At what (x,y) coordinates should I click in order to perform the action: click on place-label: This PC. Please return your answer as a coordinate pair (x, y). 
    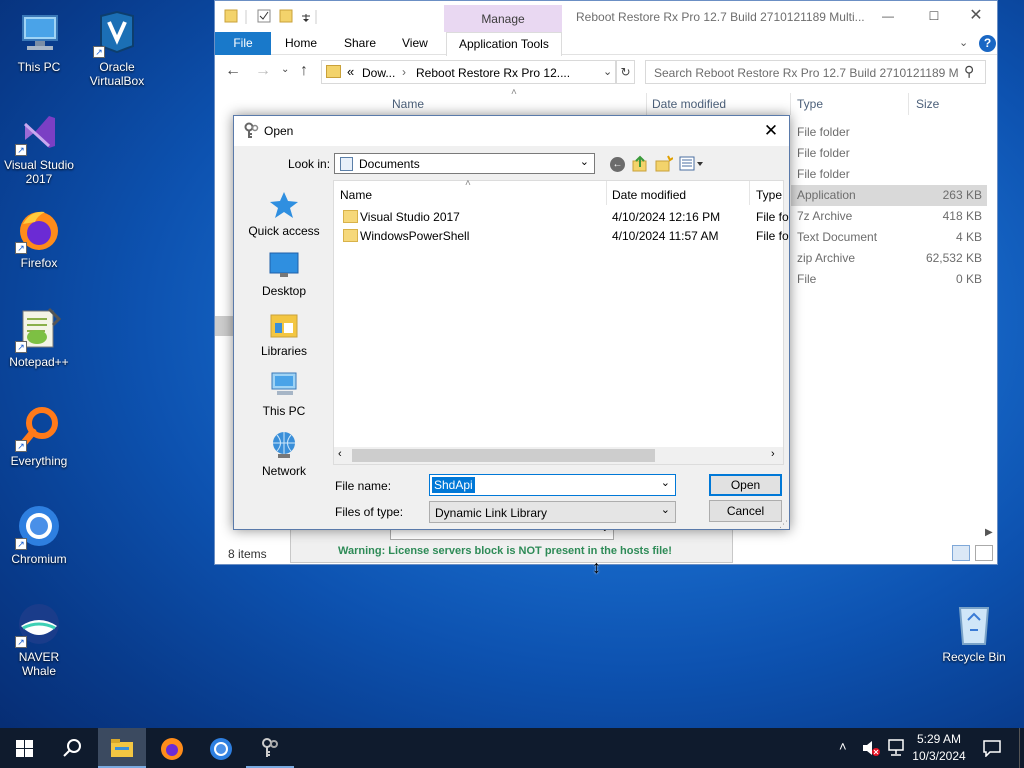
    Looking at the image, I should click on (284, 411).